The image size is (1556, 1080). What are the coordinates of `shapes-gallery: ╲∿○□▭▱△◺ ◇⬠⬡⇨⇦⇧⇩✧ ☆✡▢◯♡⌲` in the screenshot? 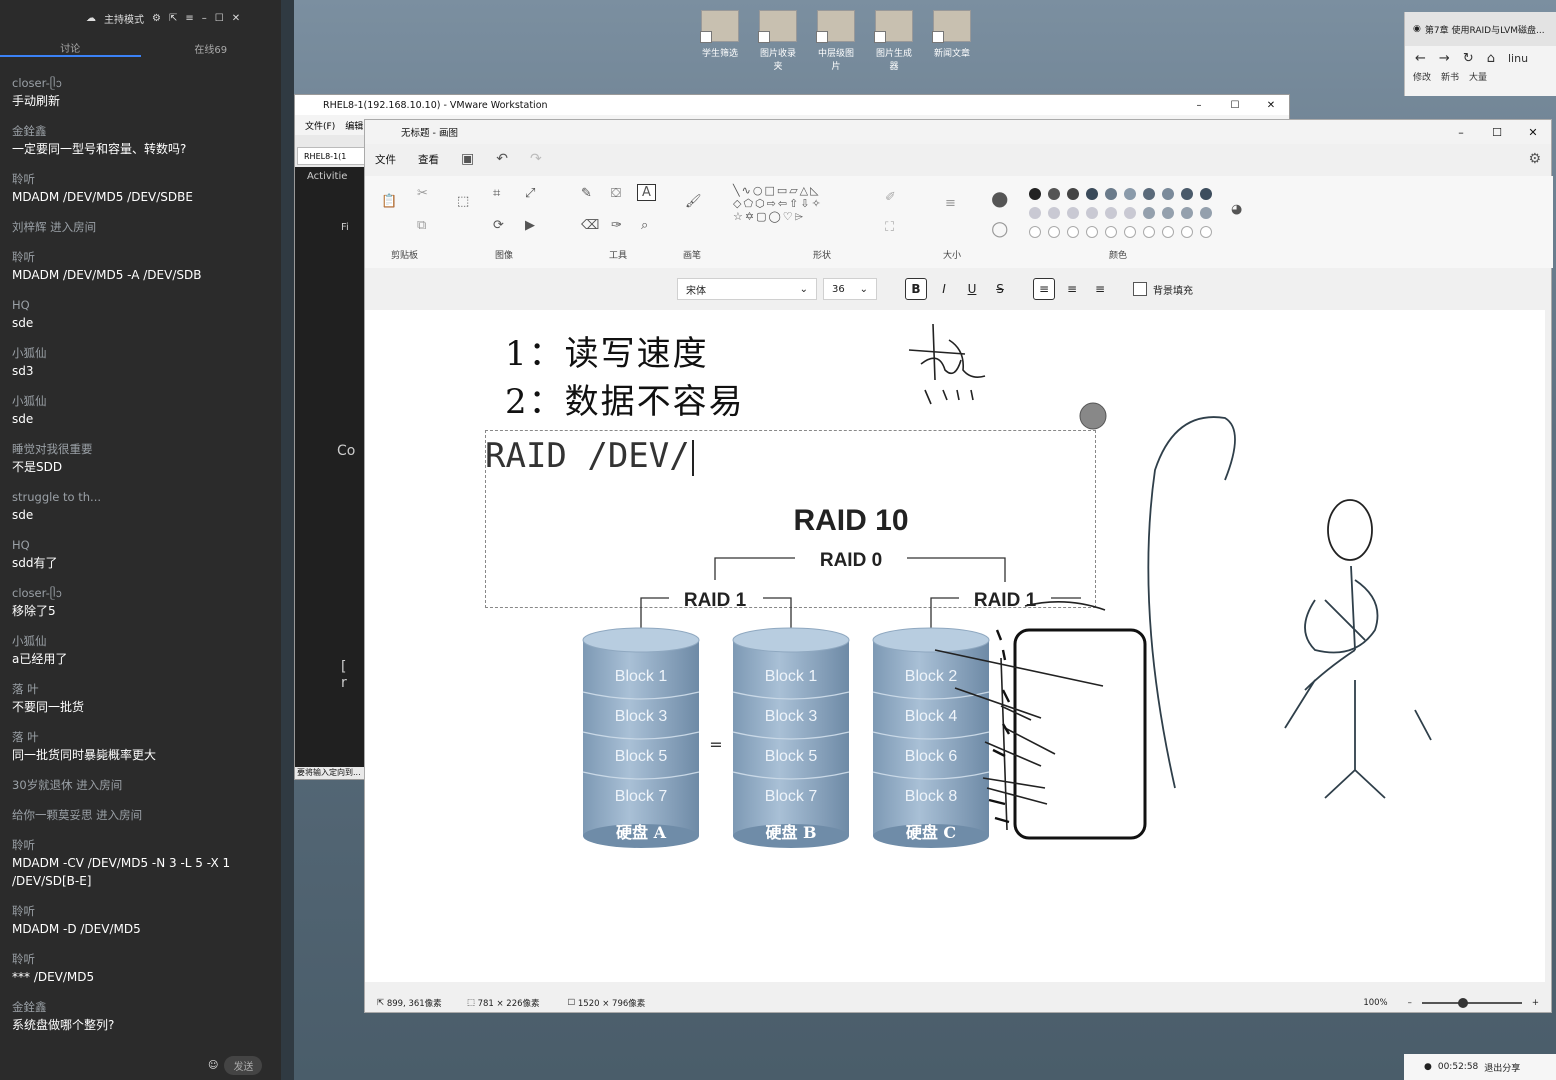 It's located at (798, 204).